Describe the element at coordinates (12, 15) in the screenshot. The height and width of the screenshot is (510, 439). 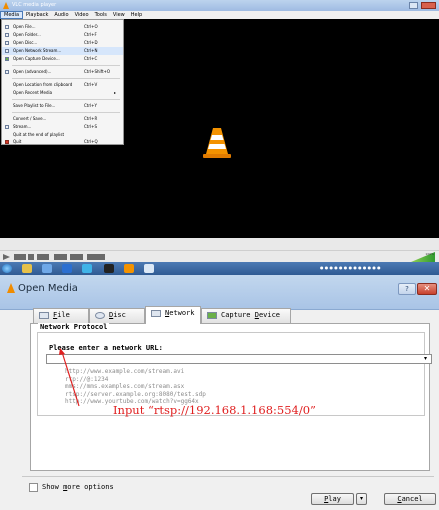
I see `menu-media: Media` at that location.